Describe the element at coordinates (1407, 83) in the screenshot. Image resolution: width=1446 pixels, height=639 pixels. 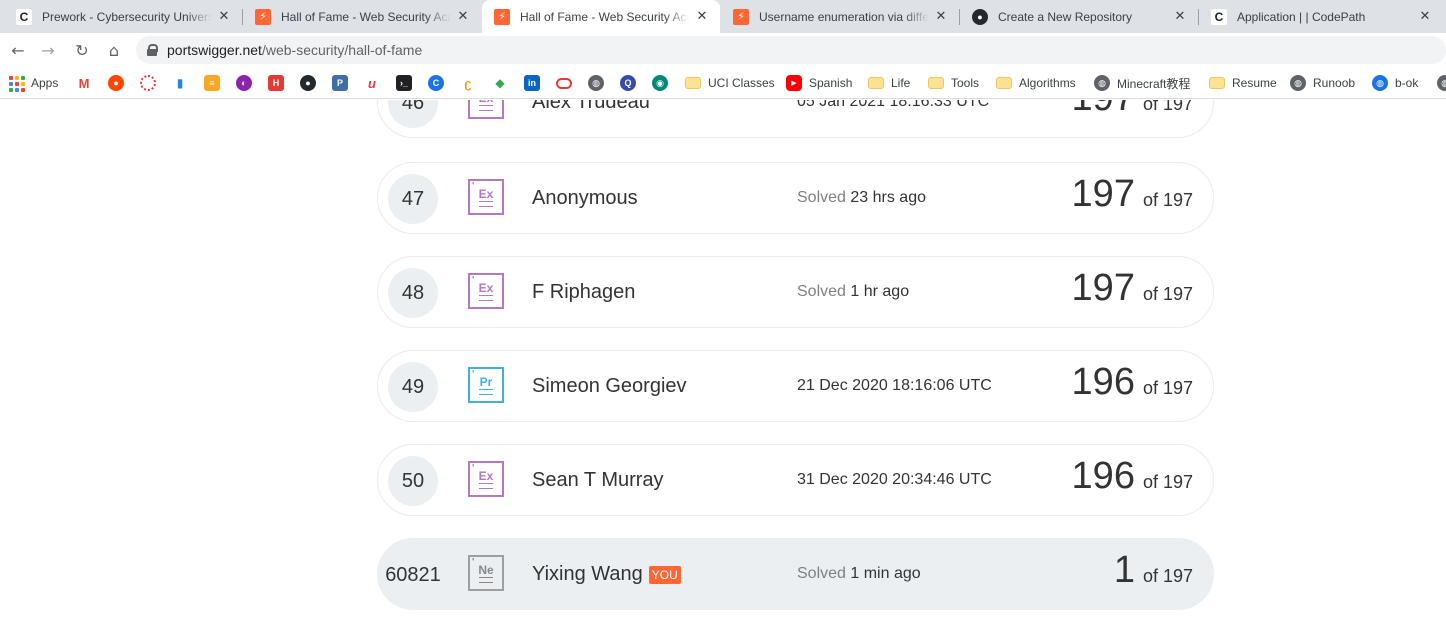
I see `bookmark-label: b-ok` at that location.